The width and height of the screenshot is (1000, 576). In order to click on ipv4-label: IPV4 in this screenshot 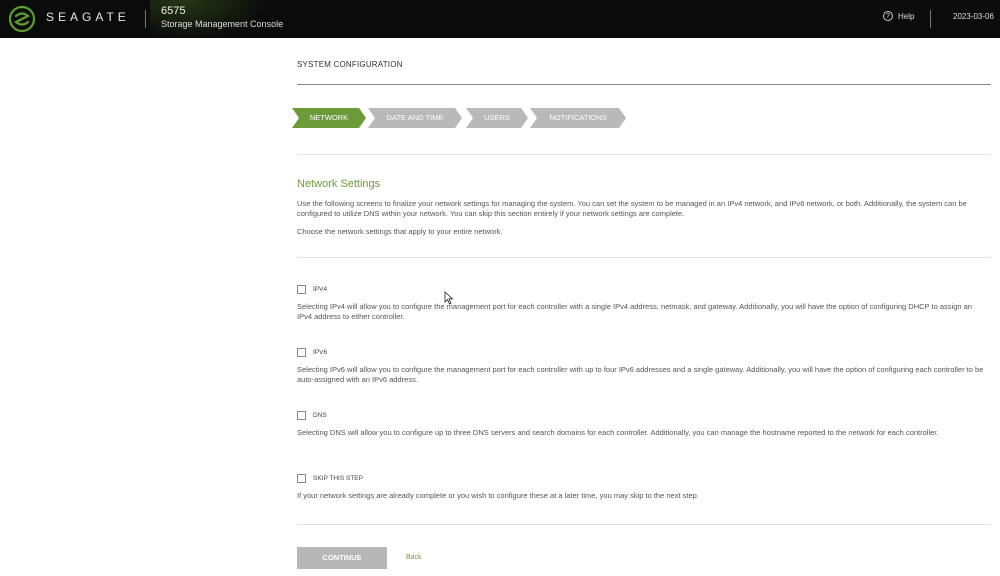, I will do `click(320, 289)`.